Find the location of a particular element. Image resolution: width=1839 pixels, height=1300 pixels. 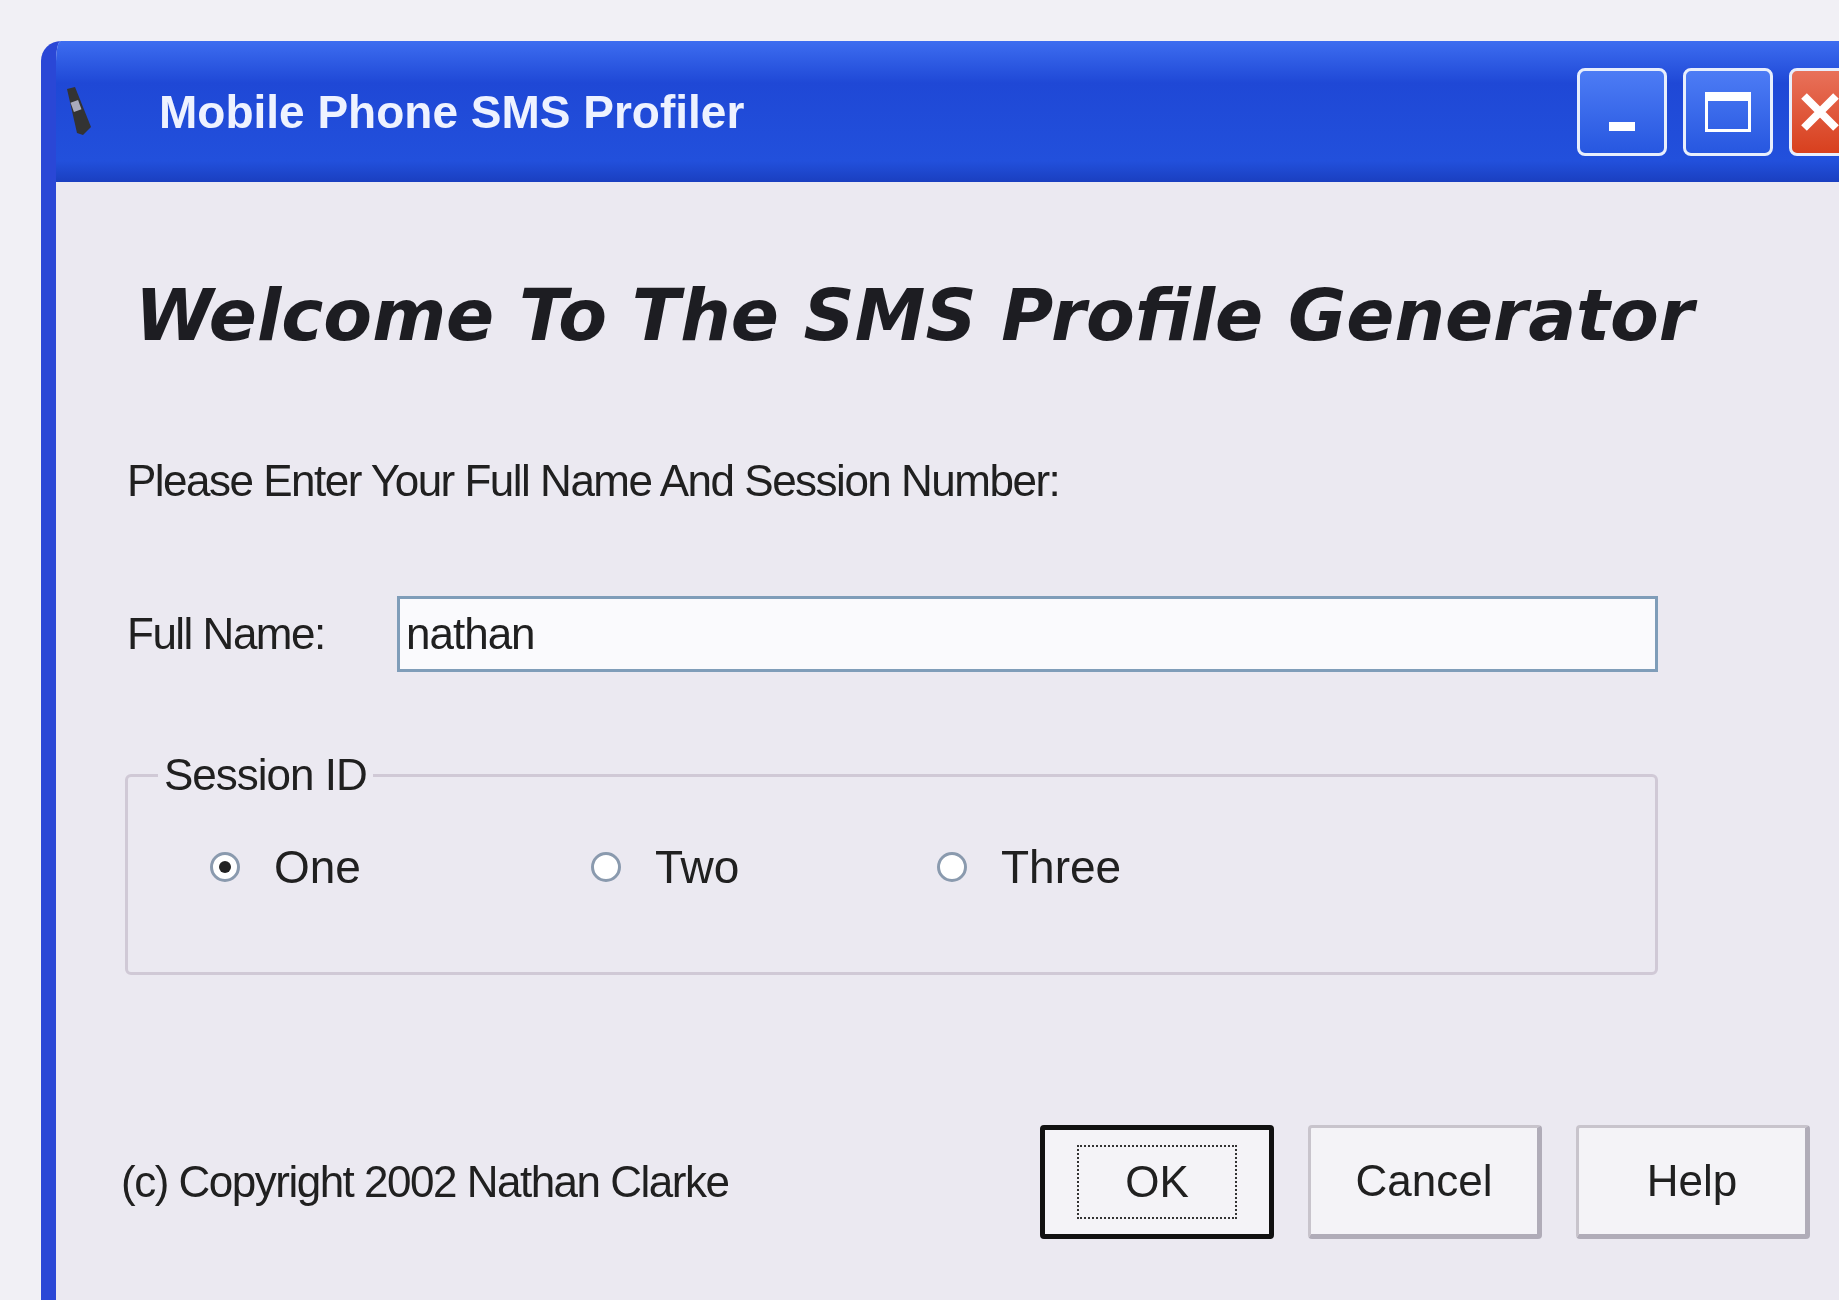

radio-label: One is located at coordinates (317, 867).